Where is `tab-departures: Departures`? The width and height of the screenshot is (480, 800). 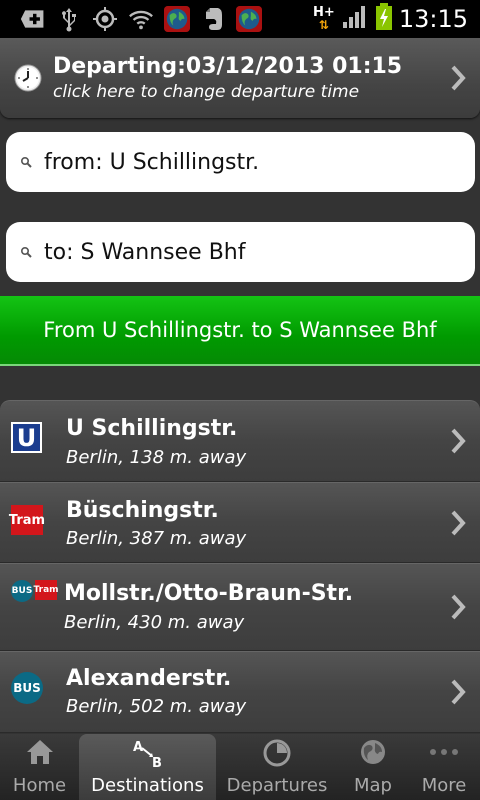
tab-departures: Departures is located at coordinates (277, 767).